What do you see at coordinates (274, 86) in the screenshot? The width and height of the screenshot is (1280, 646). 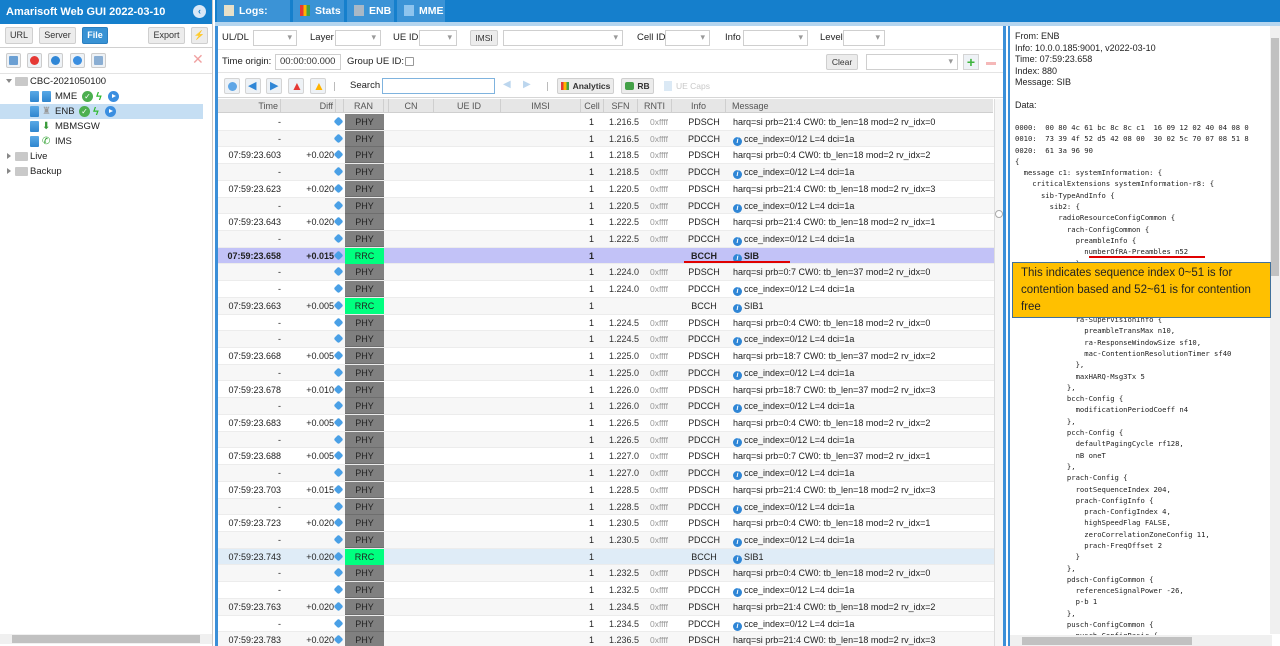 I see `next-button: ▶` at bounding box center [274, 86].